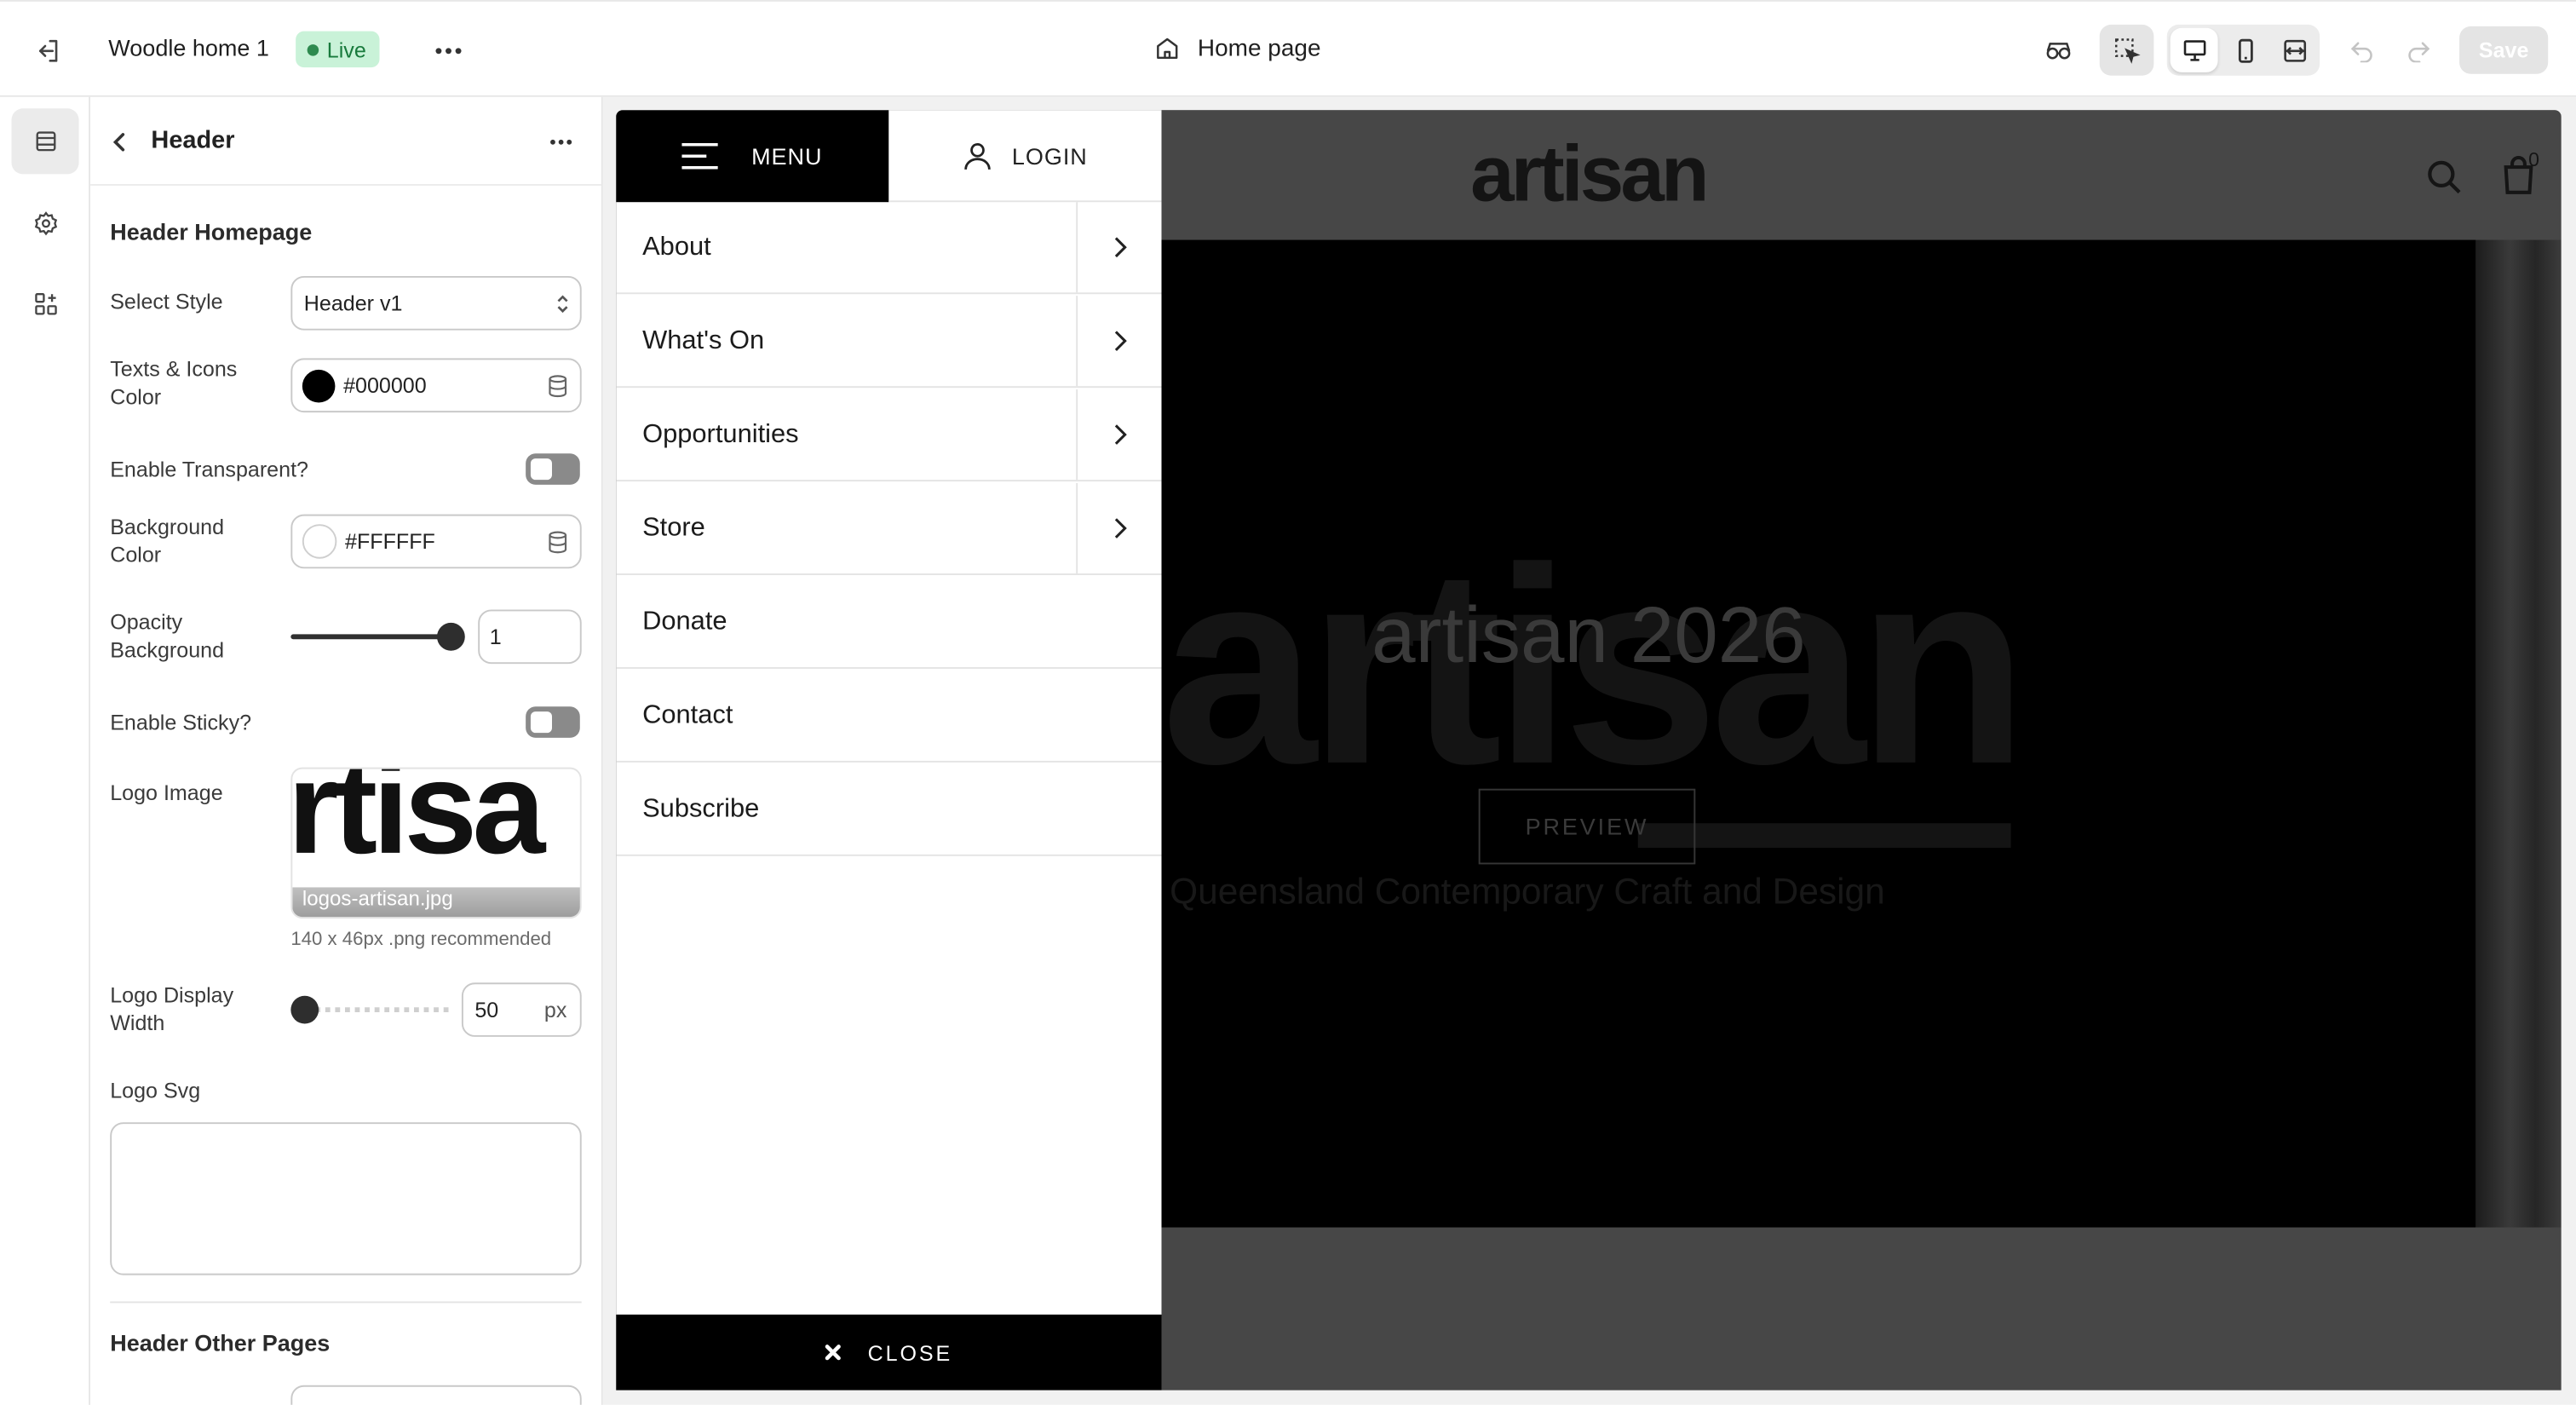  Describe the element at coordinates (45, 141) in the screenshot. I see `sections-icon` at that location.